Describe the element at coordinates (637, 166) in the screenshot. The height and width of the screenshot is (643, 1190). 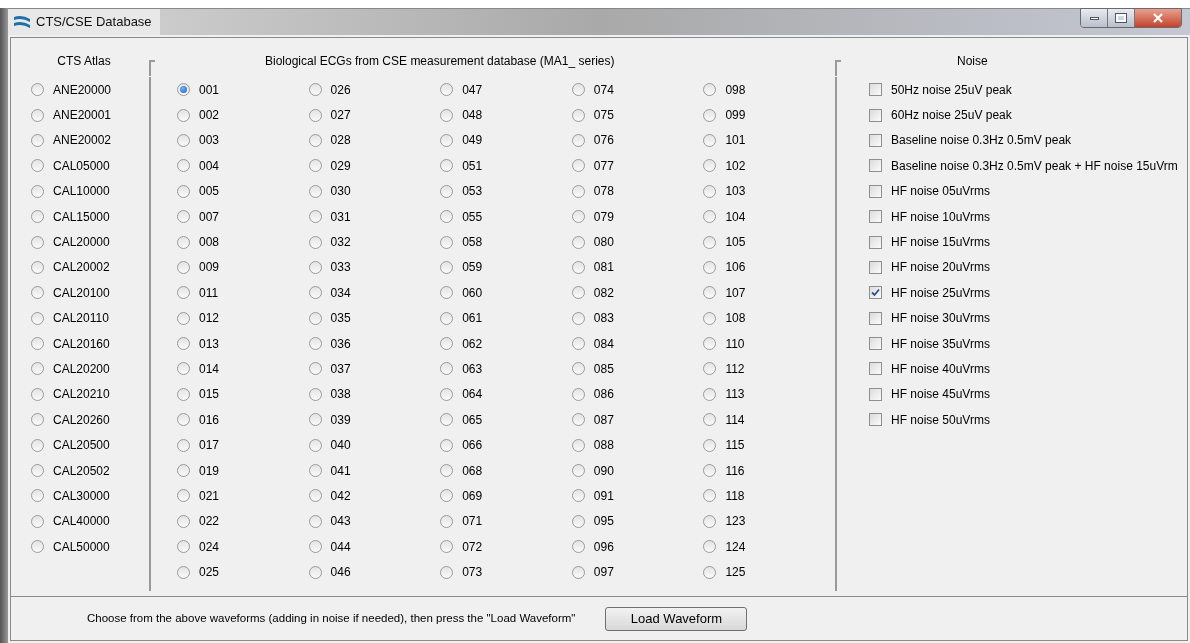
I see `radio-option: 077` at that location.